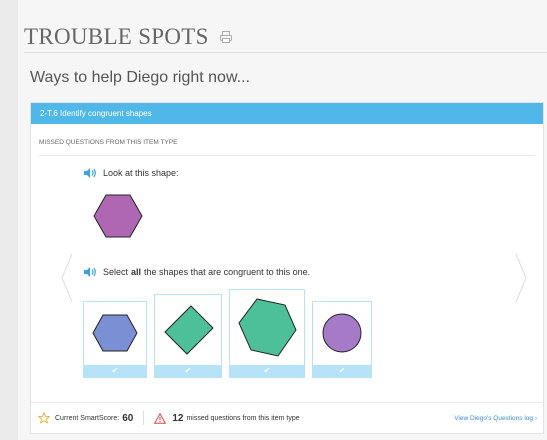  I want to click on missed-label: missed questions from this item type, so click(243, 418).